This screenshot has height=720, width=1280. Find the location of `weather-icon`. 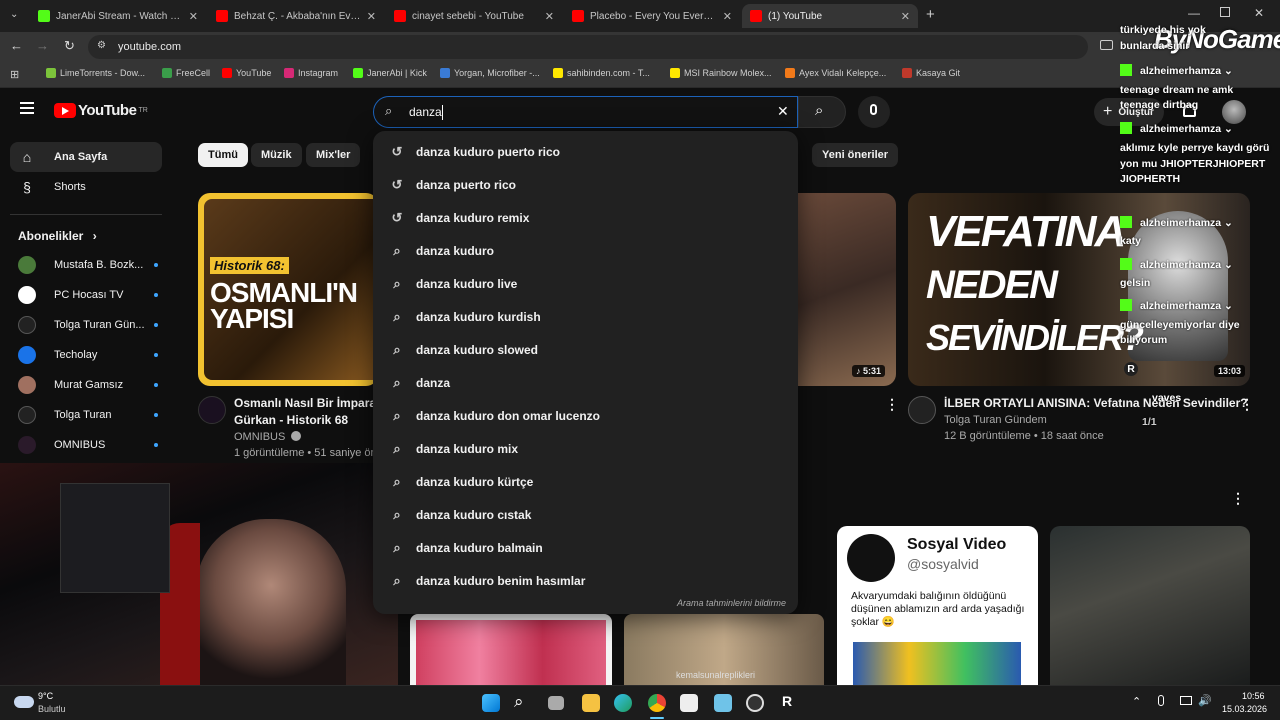

weather-icon is located at coordinates (24, 702).